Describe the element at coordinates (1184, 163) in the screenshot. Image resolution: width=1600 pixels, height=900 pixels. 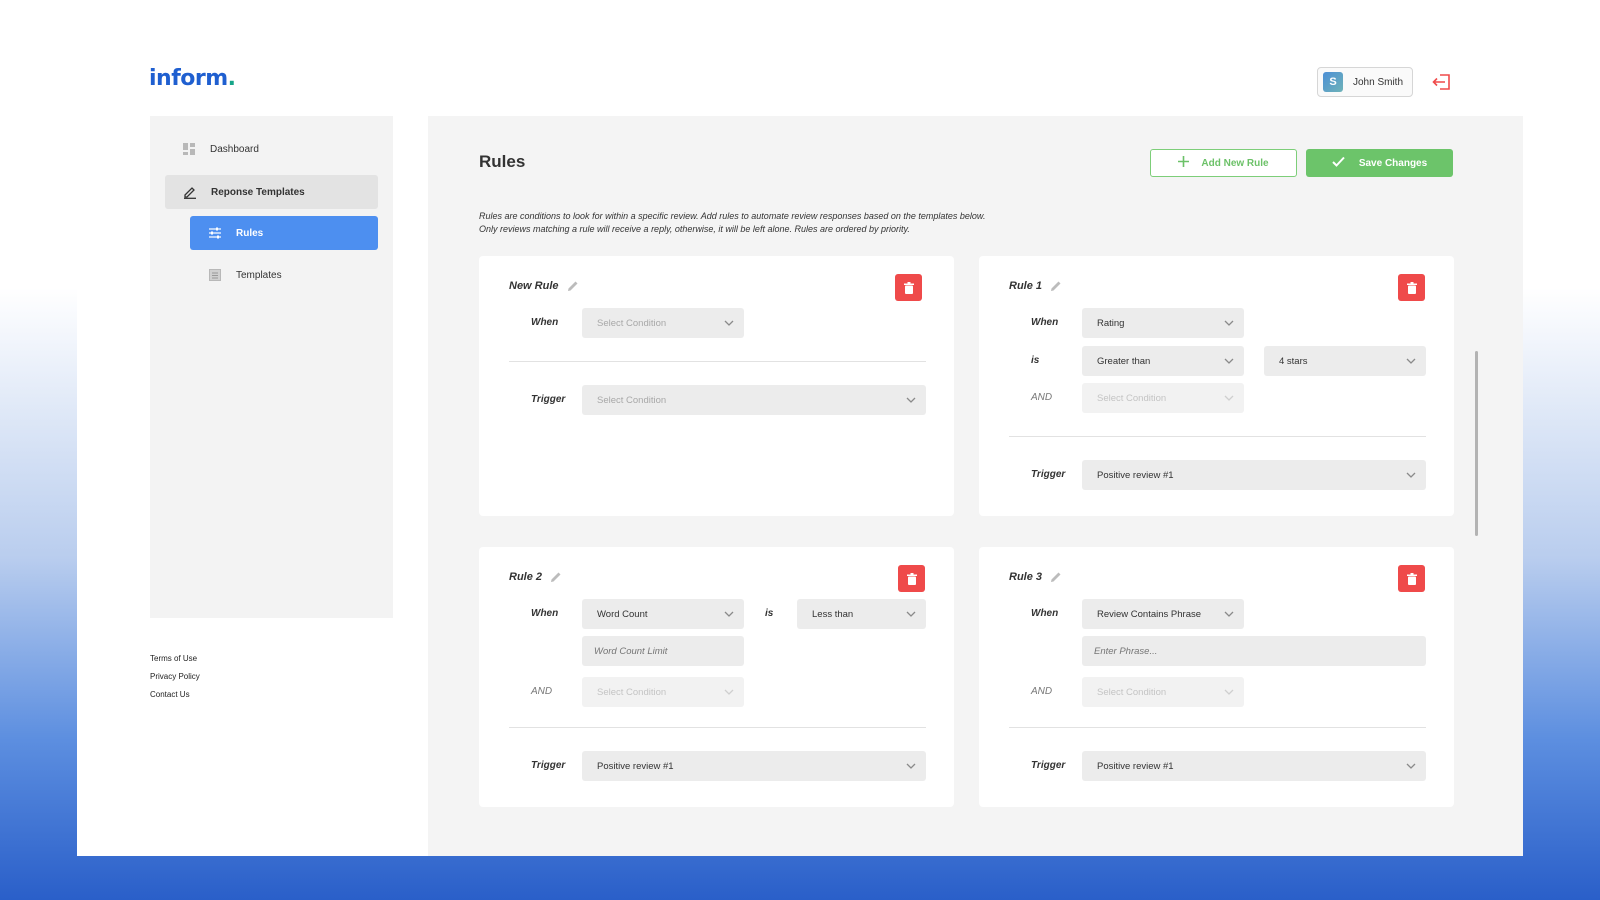
I see `plus-icon` at that location.